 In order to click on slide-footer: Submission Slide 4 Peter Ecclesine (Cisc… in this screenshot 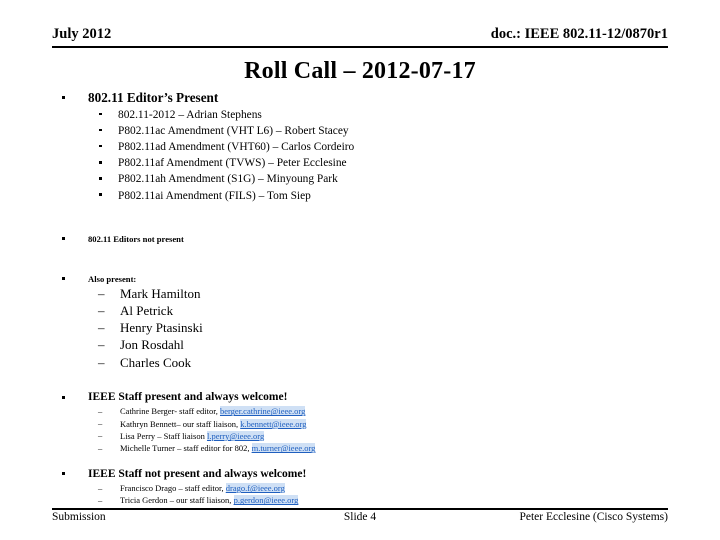, I will do `click(360, 519)`.